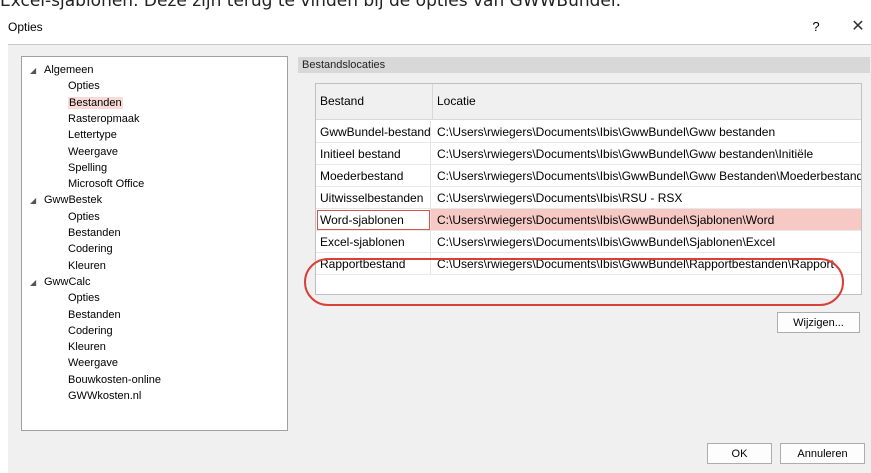  I want to click on column-header-bestand: Bestand, so click(374, 101).